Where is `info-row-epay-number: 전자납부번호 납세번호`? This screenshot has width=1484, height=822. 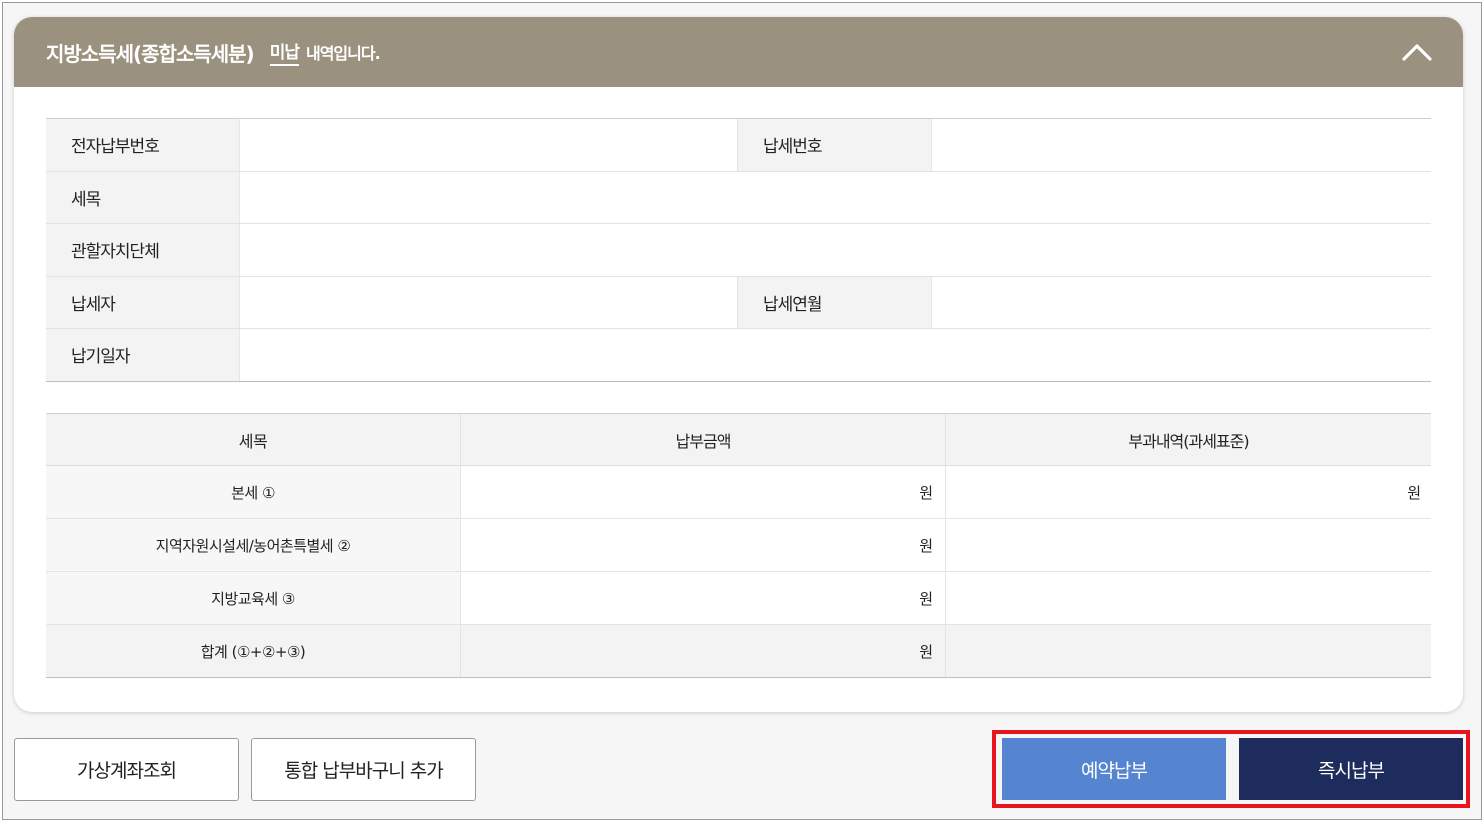 info-row-epay-number: 전자납부번호 납세번호 is located at coordinates (738, 145).